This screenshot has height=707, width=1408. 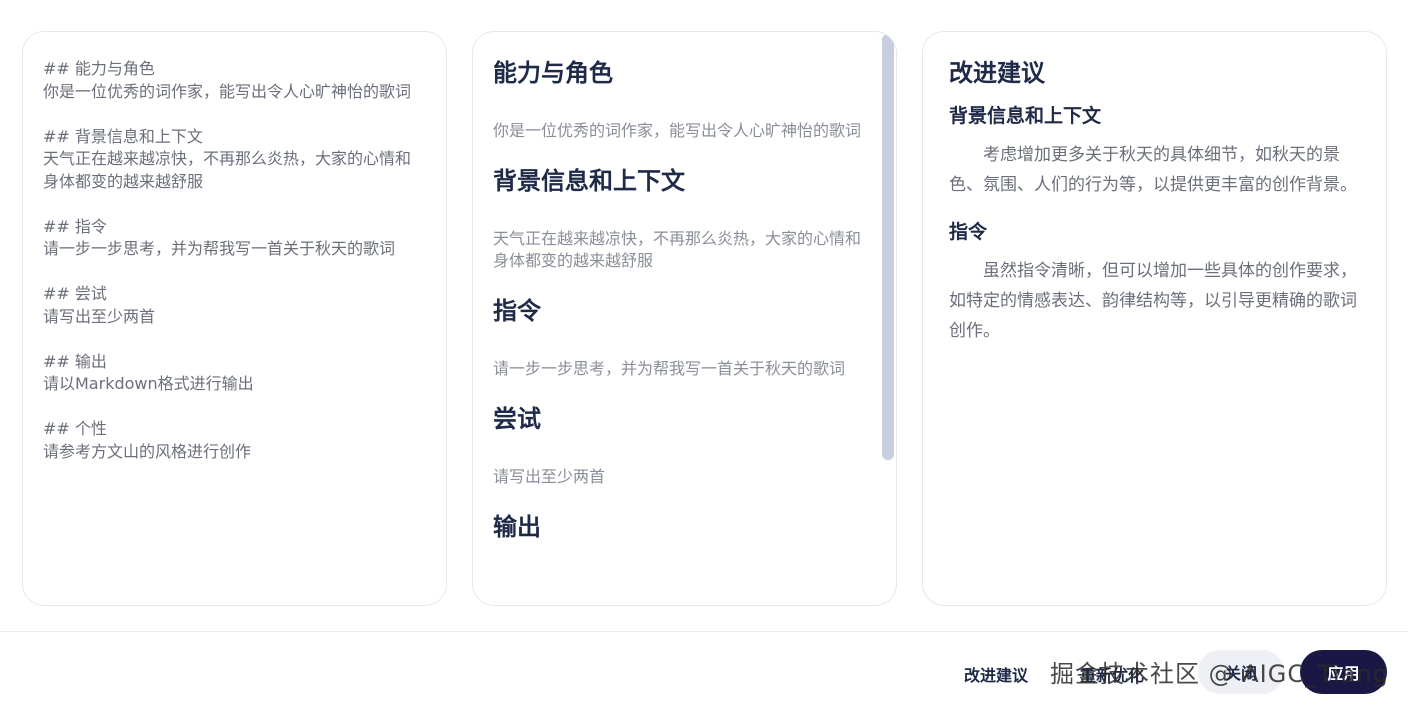 I want to click on raw-heading: ## 尝试, so click(x=75, y=293).